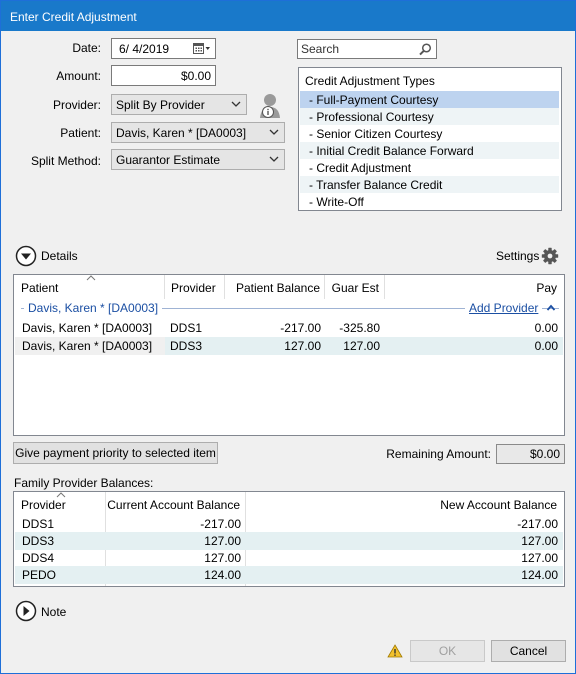 The width and height of the screenshot is (576, 674). What do you see at coordinates (395, 651) in the screenshot?
I see `warning-icon` at bounding box center [395, 651].